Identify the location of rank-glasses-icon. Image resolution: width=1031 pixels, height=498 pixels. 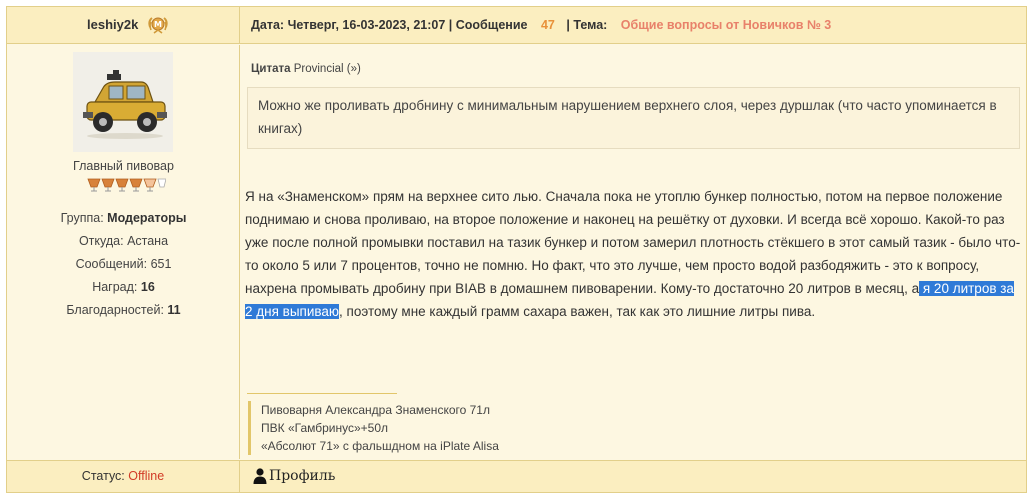
(126, 185).